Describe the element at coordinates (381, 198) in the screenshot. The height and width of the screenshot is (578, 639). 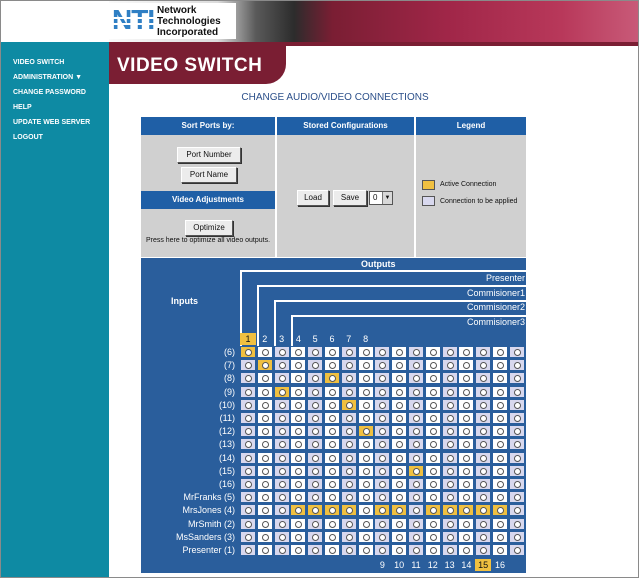
I see `config-select: 0 ▼` at that location.